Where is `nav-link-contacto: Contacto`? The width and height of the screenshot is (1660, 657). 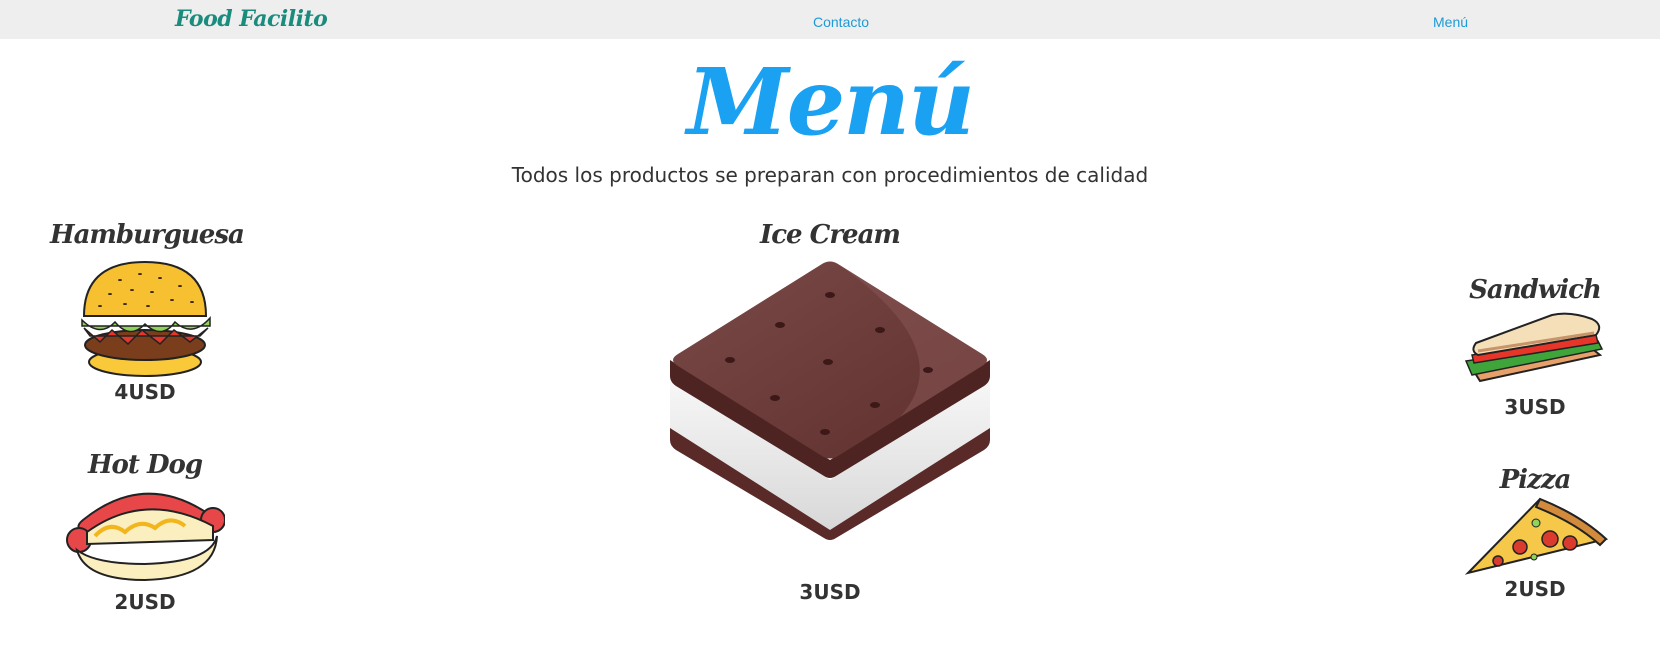
nav-link-contacto: Contacto is located at coordinates (841, 22).